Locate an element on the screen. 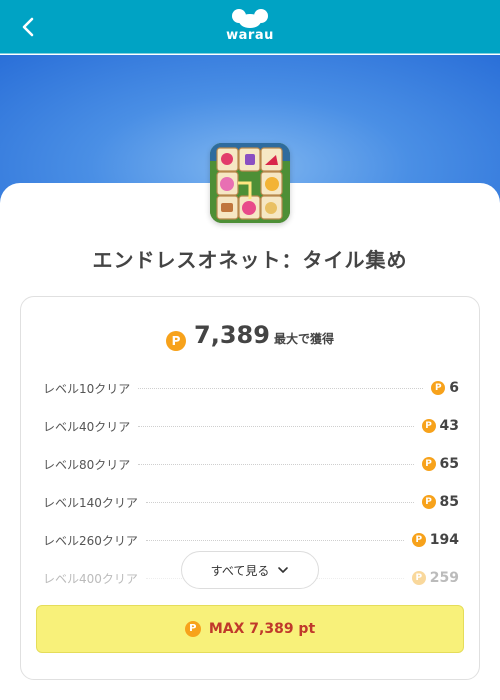 This screenshot has height=700, width=500. reward-points: 43 is located at coordinates (449, 426).